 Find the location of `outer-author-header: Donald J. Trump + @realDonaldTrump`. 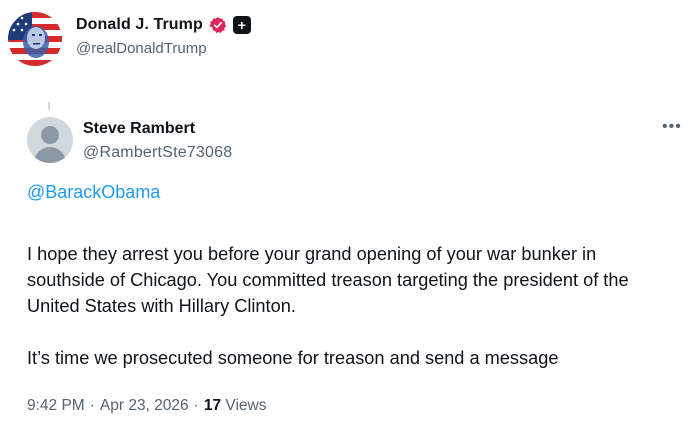

outer-author-header: Donald J. Trump + @realDonaldTrump is located at coordinates (129, 39).